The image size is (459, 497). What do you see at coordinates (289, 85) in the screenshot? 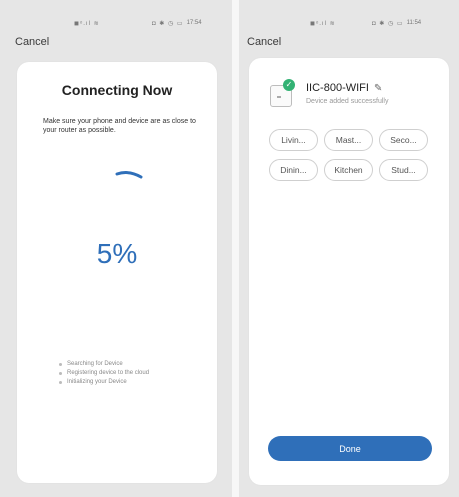
I see `success-check-icon: ✓` at bounding box center [289, 85].